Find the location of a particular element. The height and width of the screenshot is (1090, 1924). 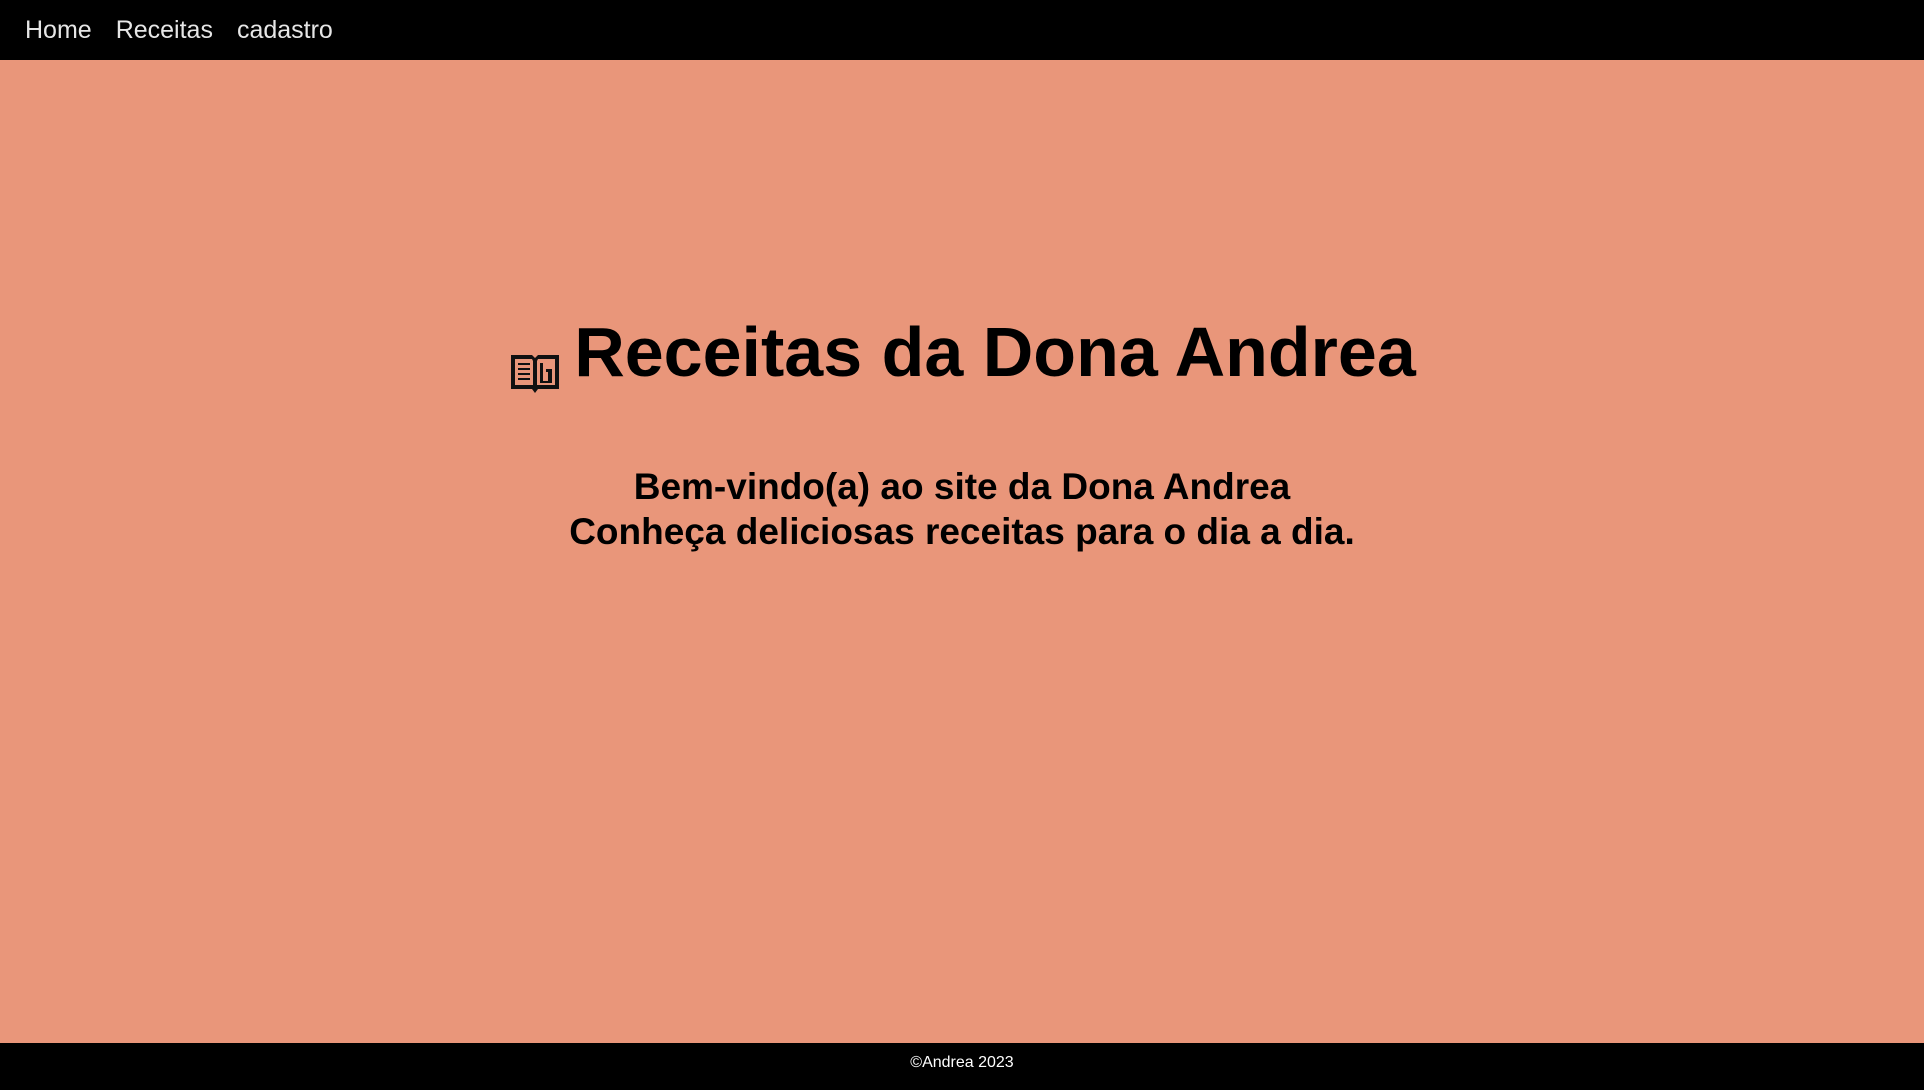

page-title-text: Receitas da Dona Andrea is located at coordinates (995, 352).